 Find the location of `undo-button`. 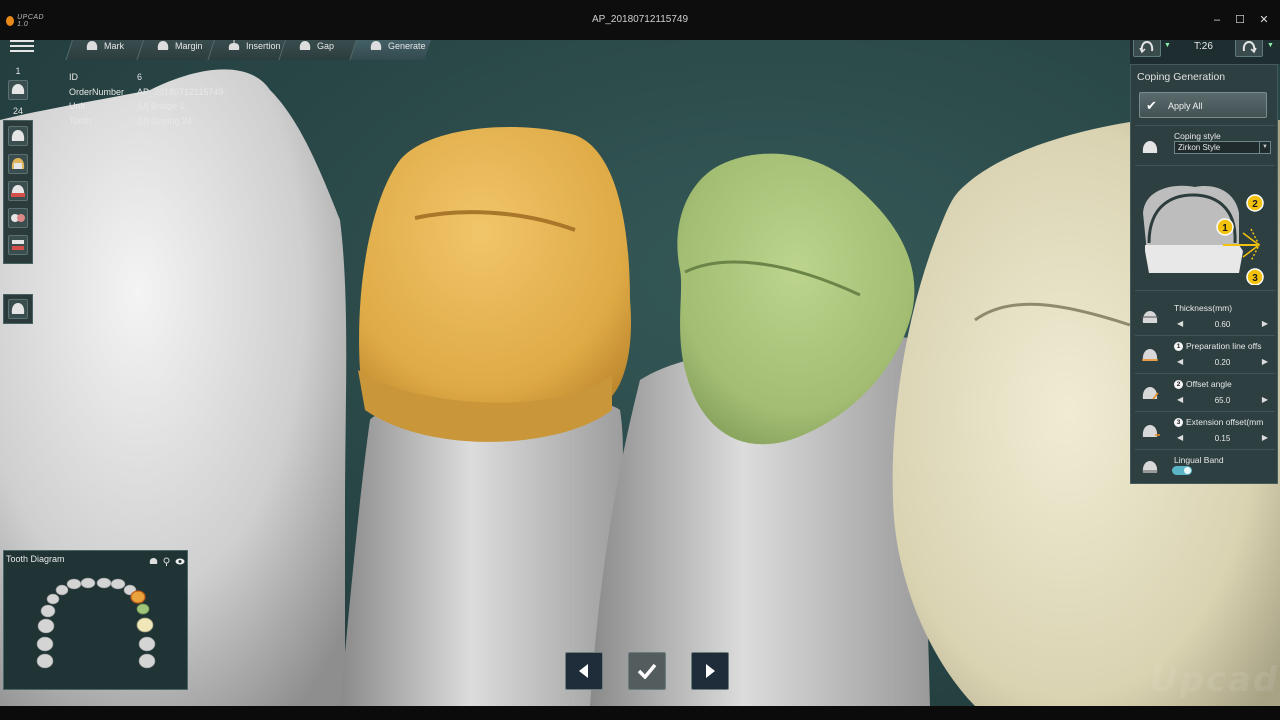

undo-button is located at coordinates (1147, 48).